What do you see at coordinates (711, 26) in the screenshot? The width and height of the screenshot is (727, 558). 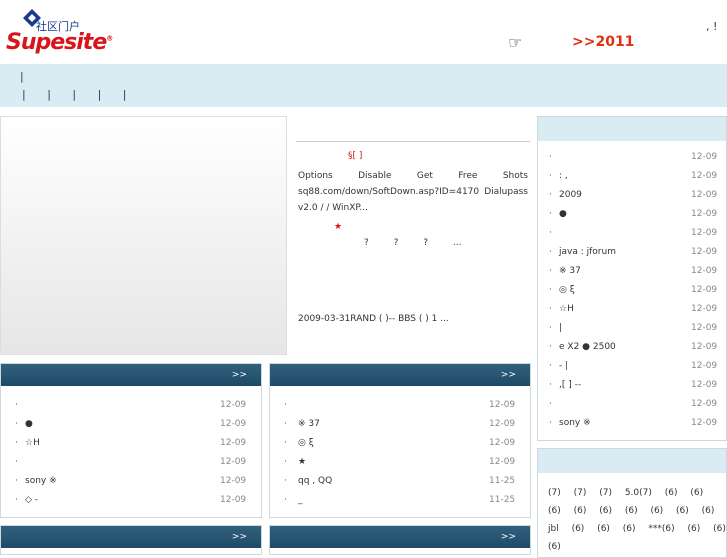 I see `top-links: , !` at bounding box center [711, 26].